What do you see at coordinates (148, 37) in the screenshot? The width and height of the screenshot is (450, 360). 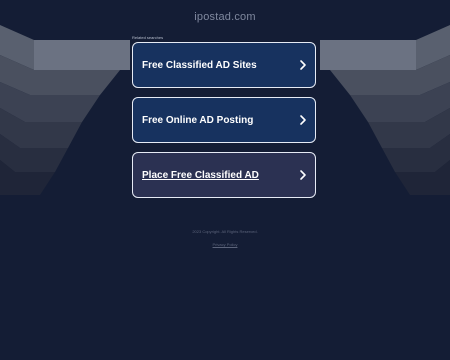 I see `related-searches-label: Related searches` at bounding box center [148, 37].